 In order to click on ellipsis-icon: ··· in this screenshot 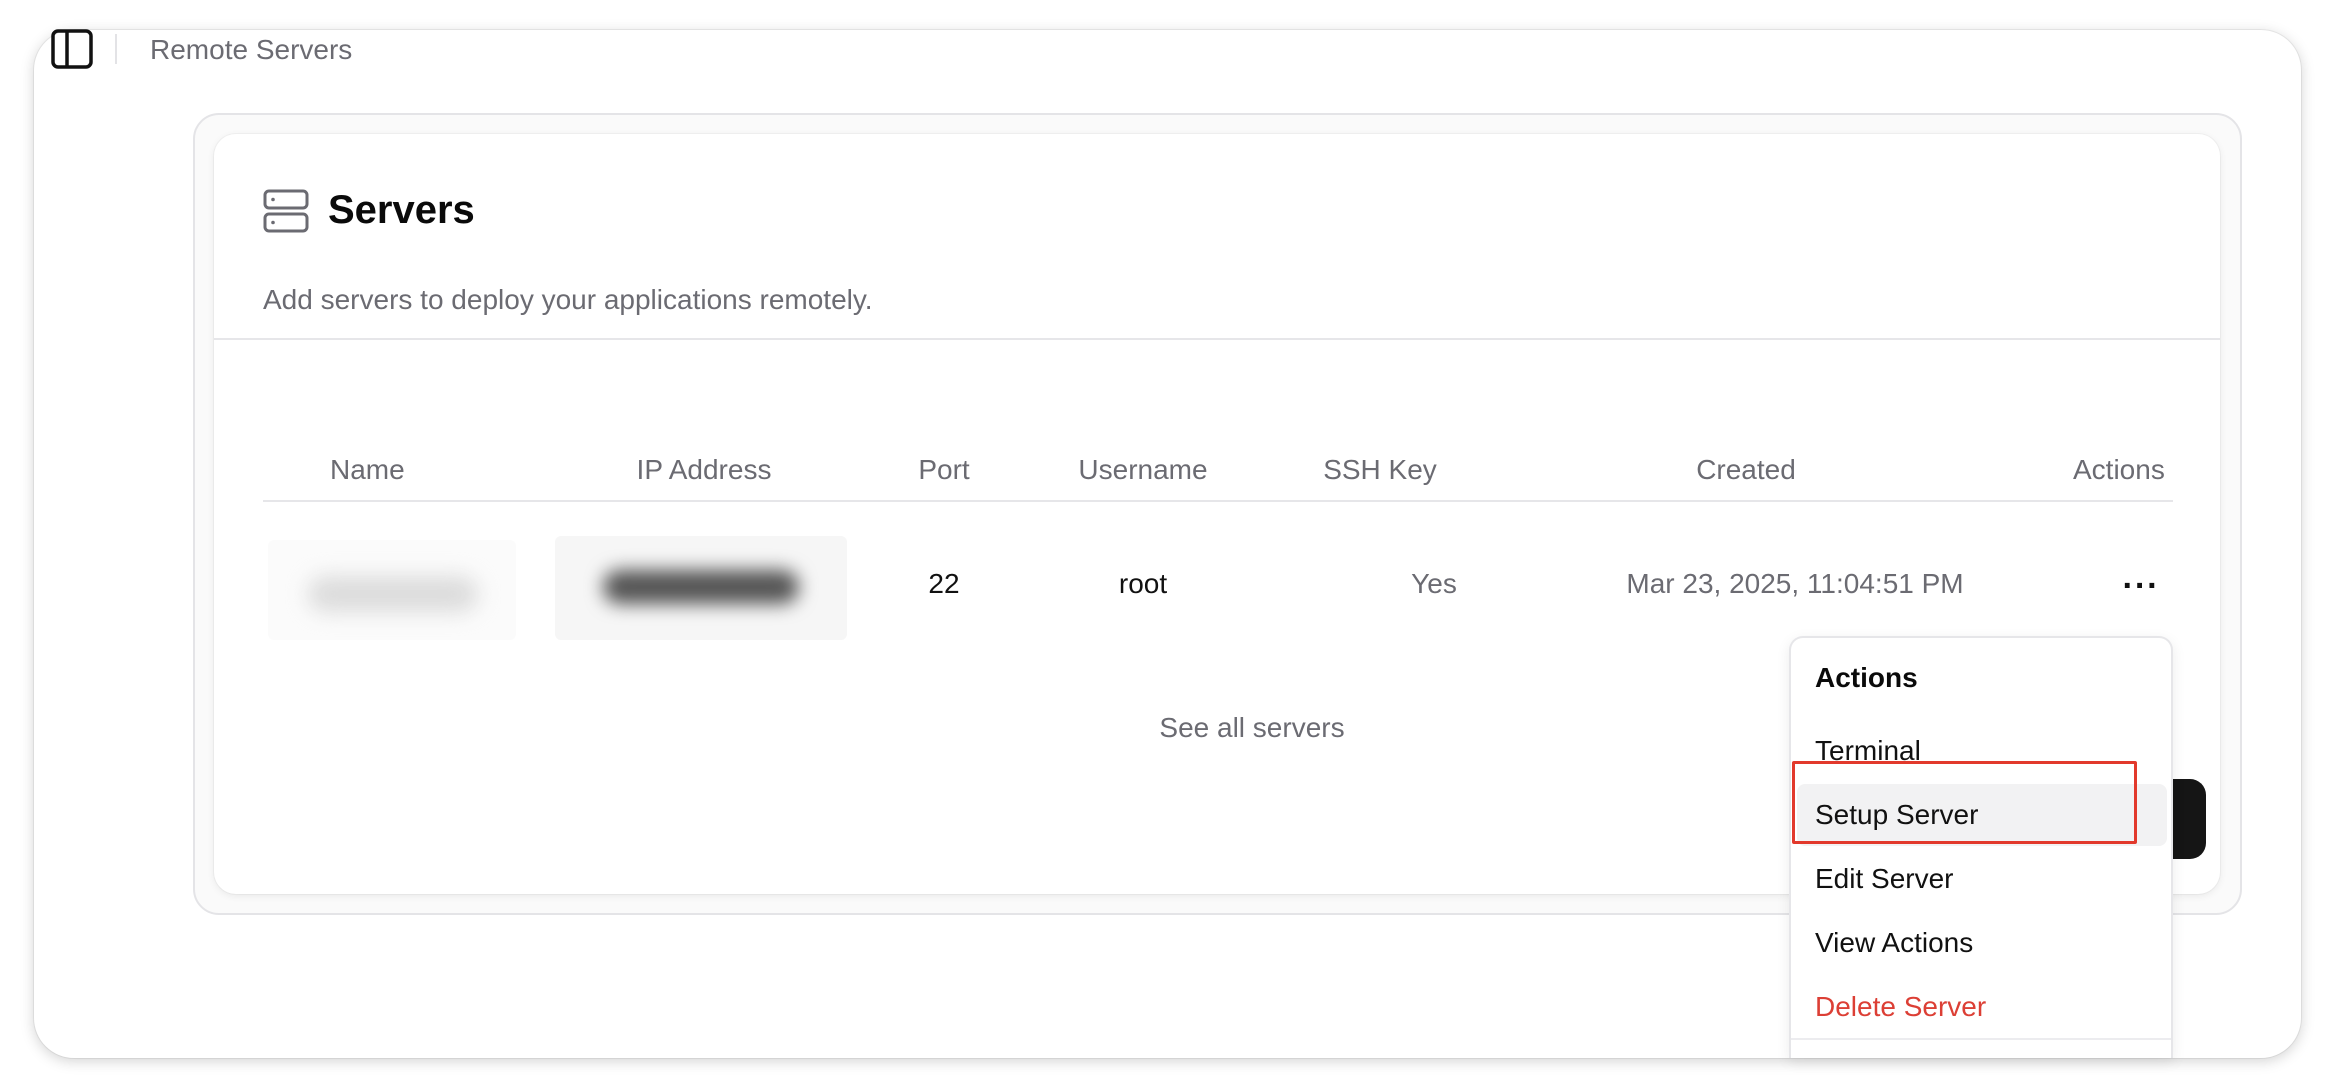, I will do `click(2141, 586)`.